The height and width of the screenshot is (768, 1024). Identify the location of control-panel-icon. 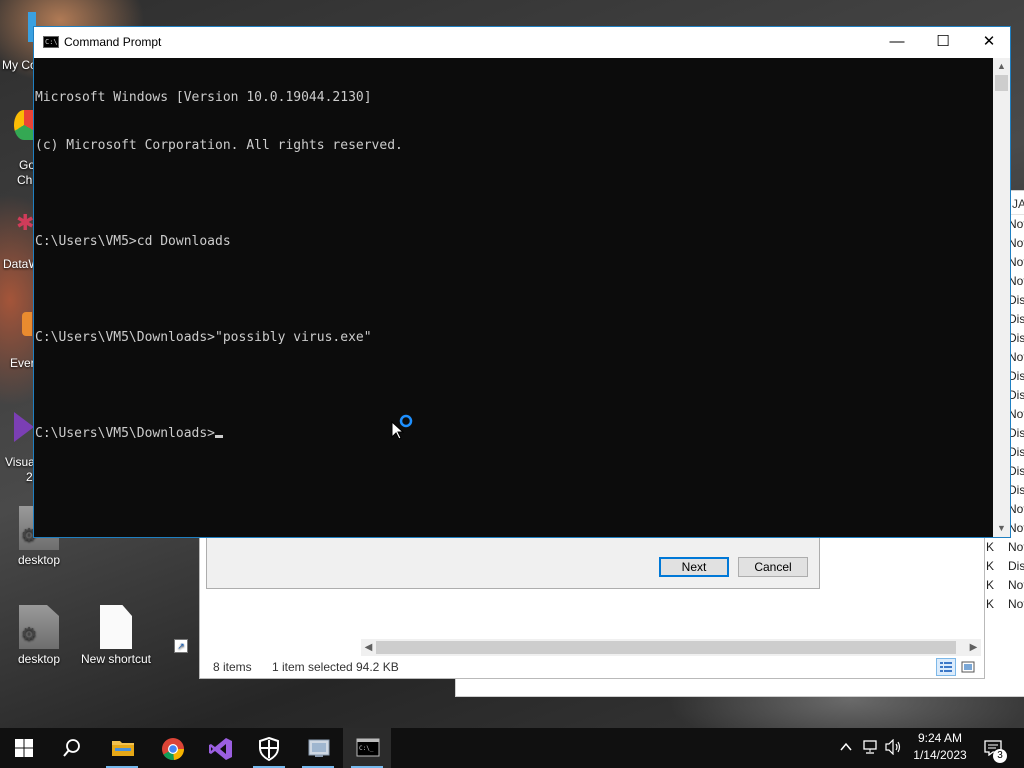
(319, 748).